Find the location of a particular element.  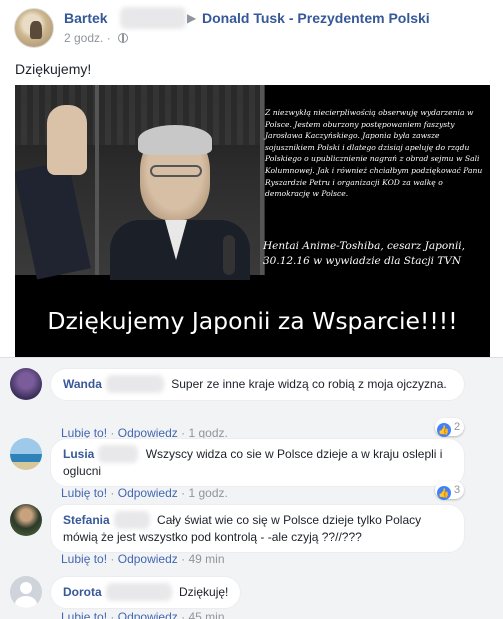

post-timestamp: 2 godz. · is located at coordinates (96, 38).